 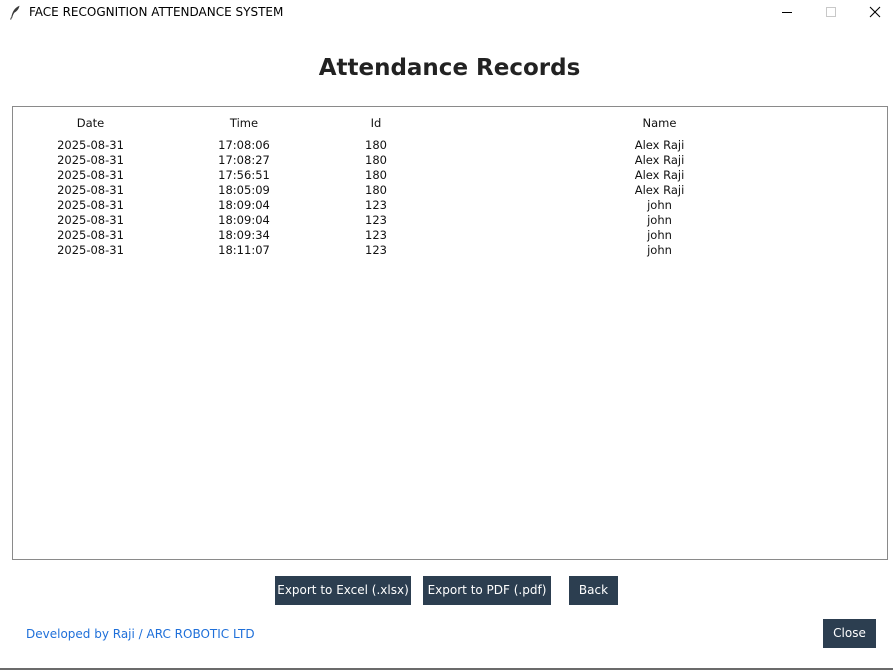 What do you see at coordinates (593, 590) in the screenshot?
I see `back-button: Back` at bounding box center [593, 590].